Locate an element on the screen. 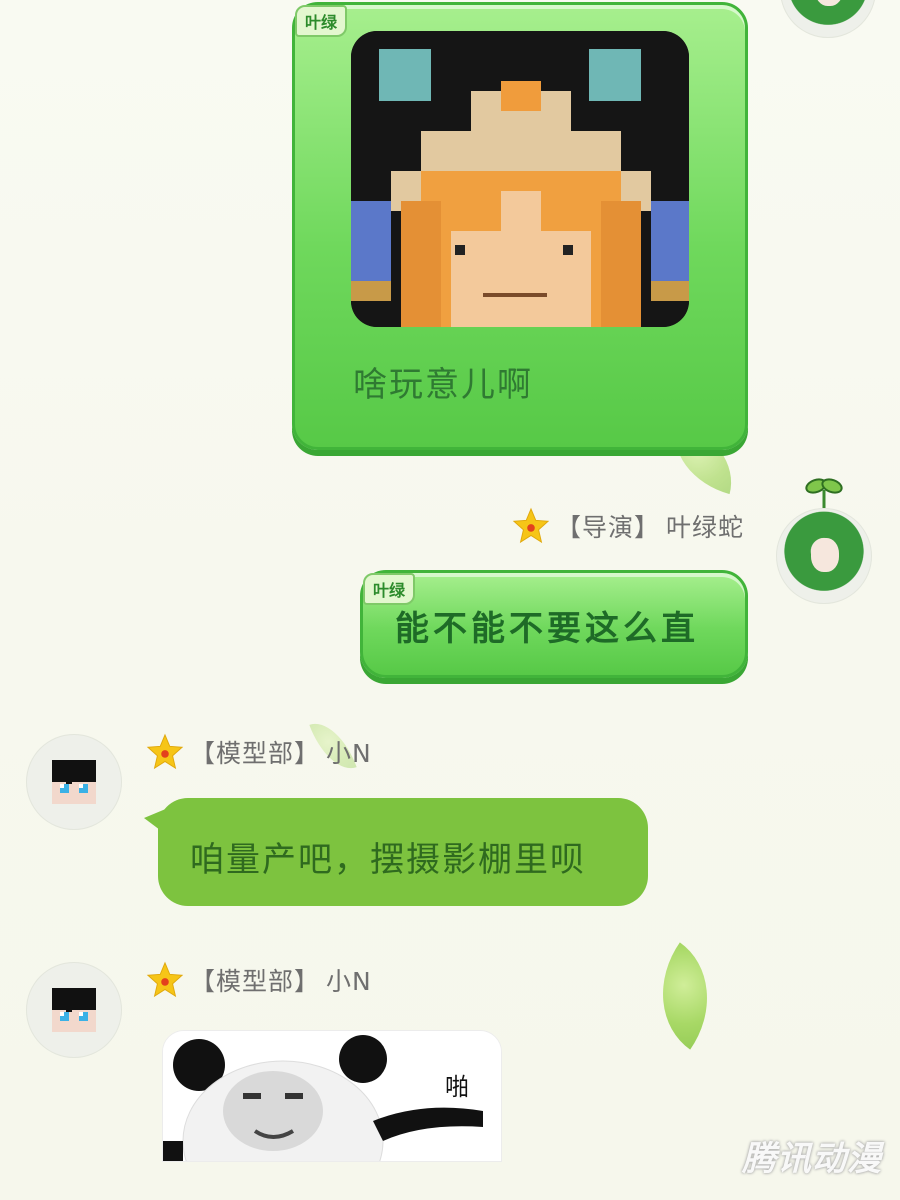 The height and width of the screenshot is (1200, 900). sticker-text: 啪 is located at coordinates (457, 1087).